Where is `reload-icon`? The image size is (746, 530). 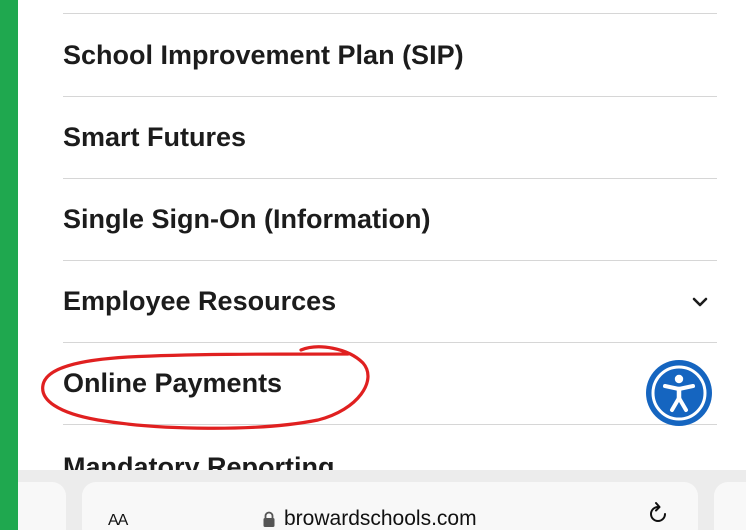 reload-icon is located at coordinates (659, 514).